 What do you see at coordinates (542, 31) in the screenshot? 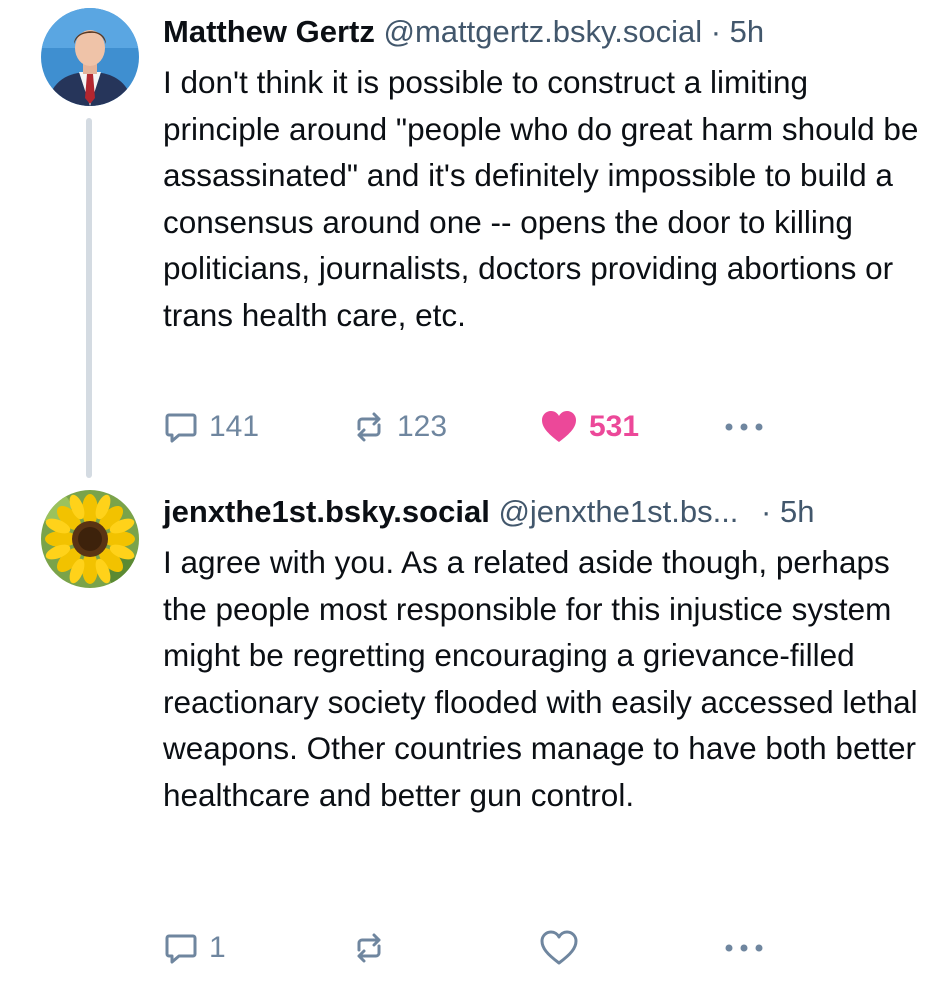
I see `author-handle: @mattgertz.bsky.social` at bounding box center [542, 31].